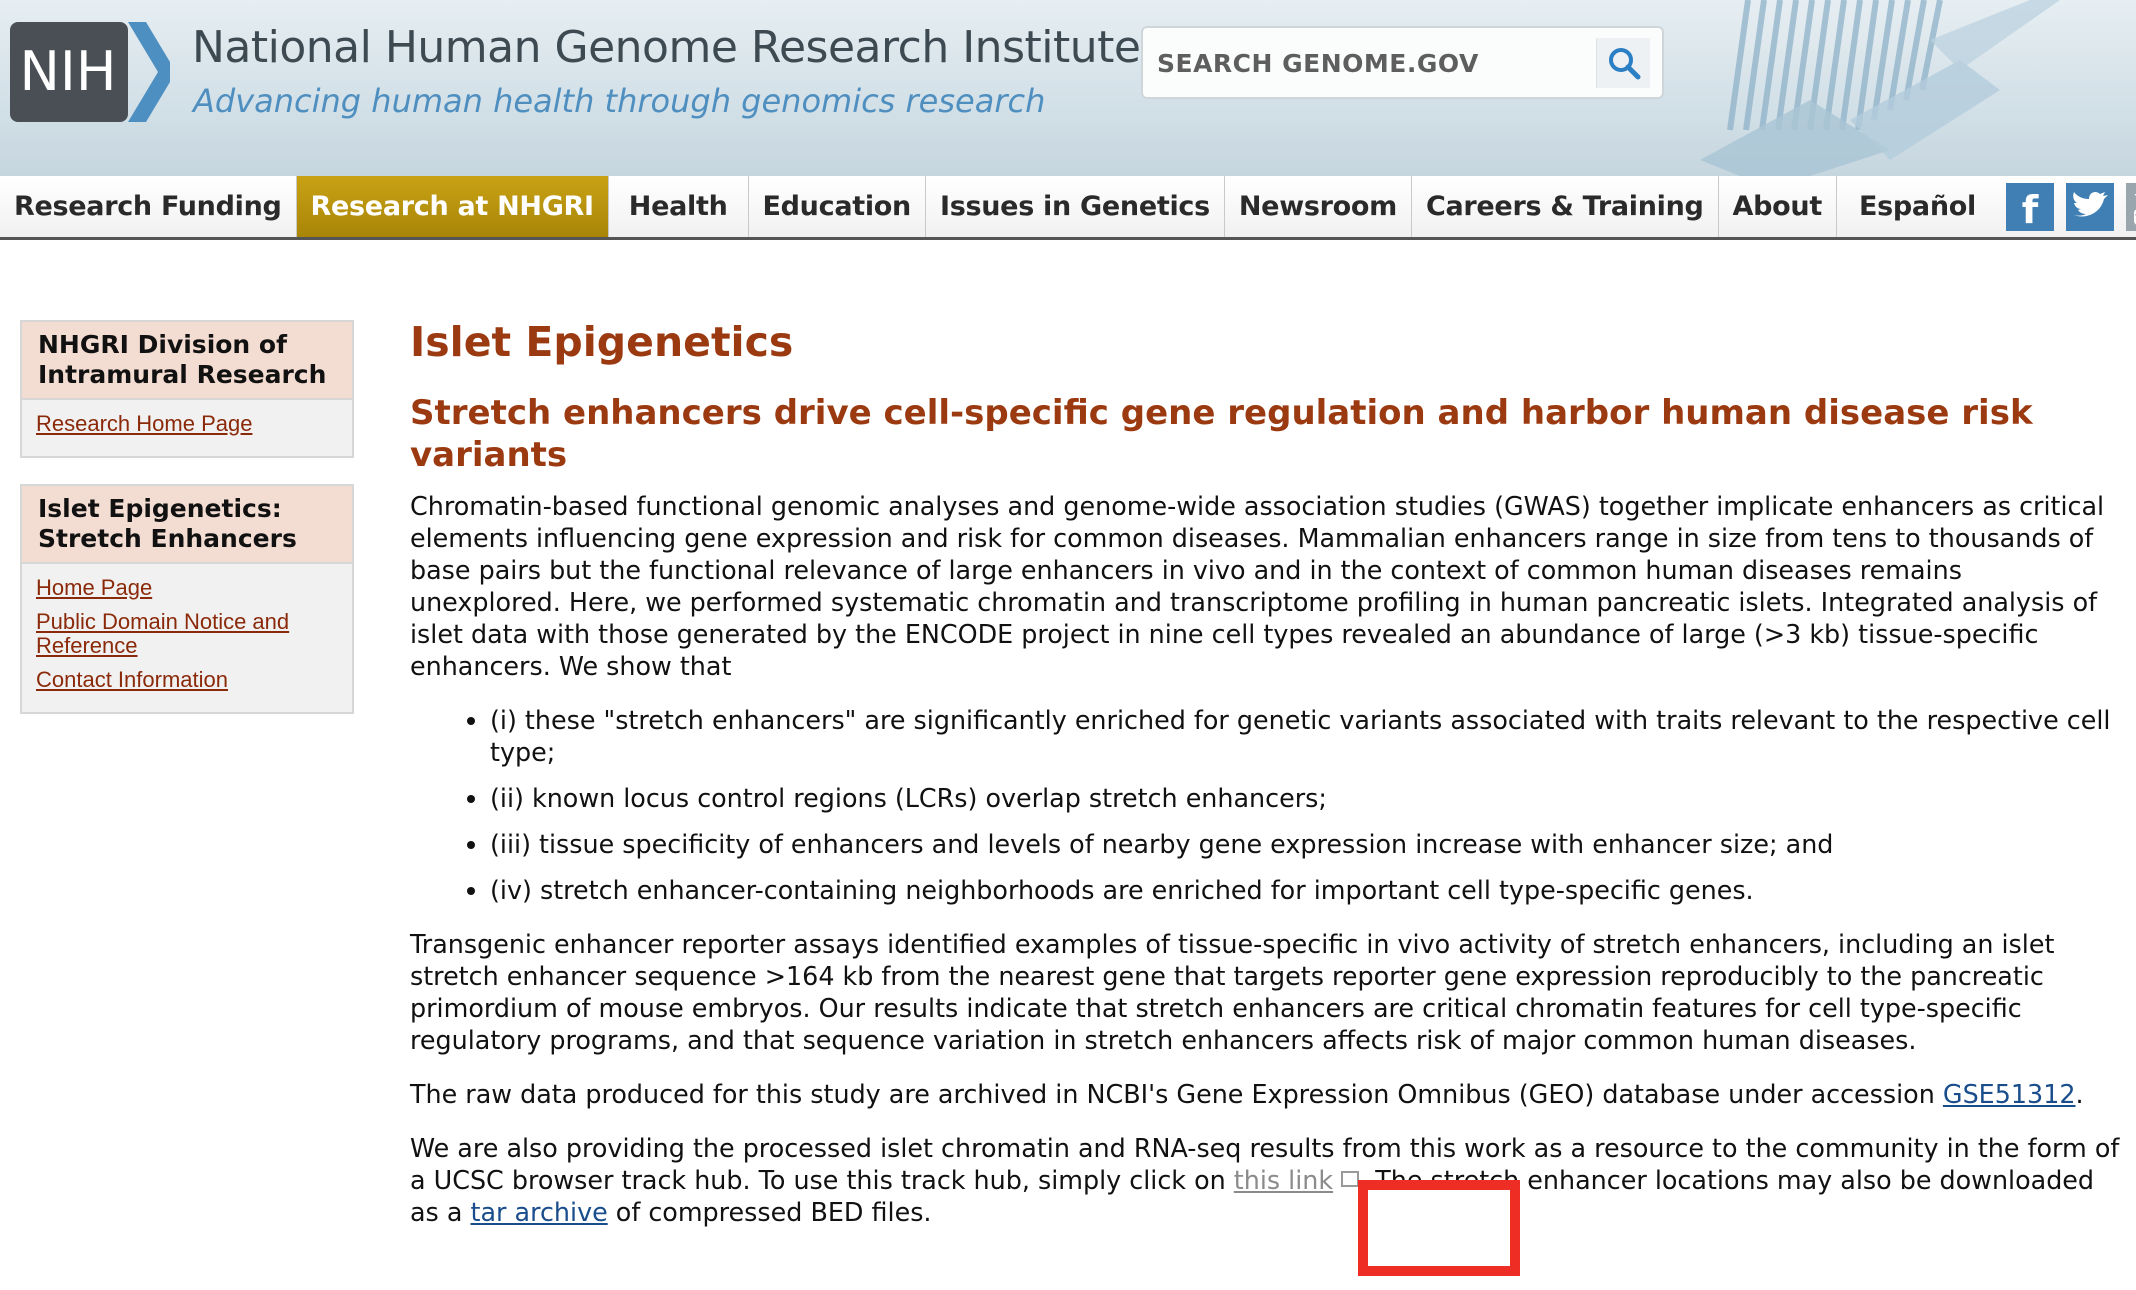 This screenshot has height=1290, width=2136. Describe the element at coordinates (539, 1212) in the screenshot. I see `tar-archive-link: tar archive` at that location.